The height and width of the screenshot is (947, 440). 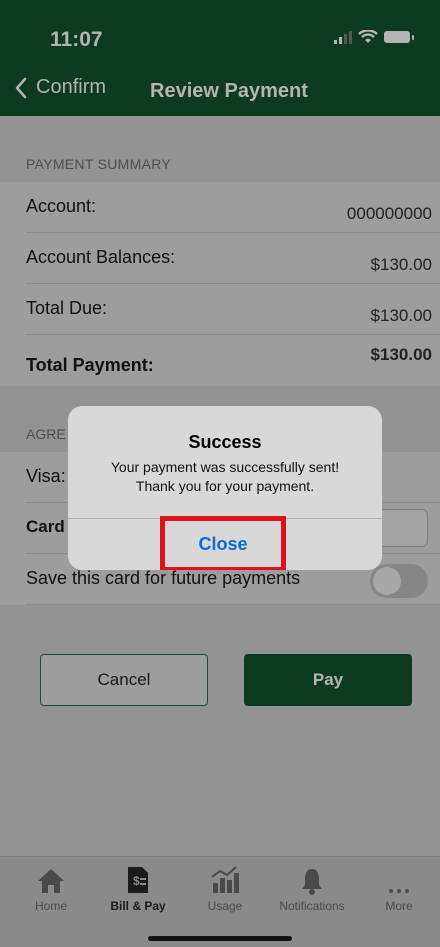 I want to click on tab-label: More, so click(x=399, y=906).